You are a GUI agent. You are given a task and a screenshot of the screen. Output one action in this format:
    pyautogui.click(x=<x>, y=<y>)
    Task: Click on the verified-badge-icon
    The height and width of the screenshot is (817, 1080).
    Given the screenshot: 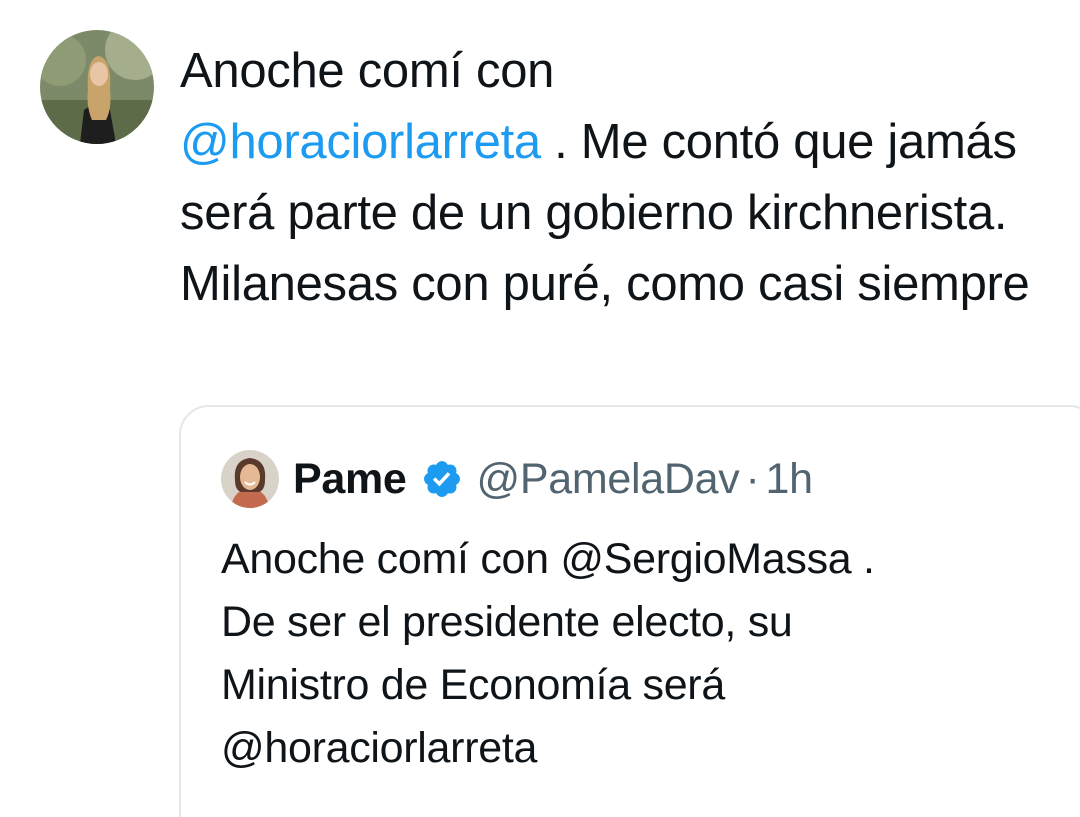 What is the action you would take?
    pyautogui.click(x=442, y=479)
    